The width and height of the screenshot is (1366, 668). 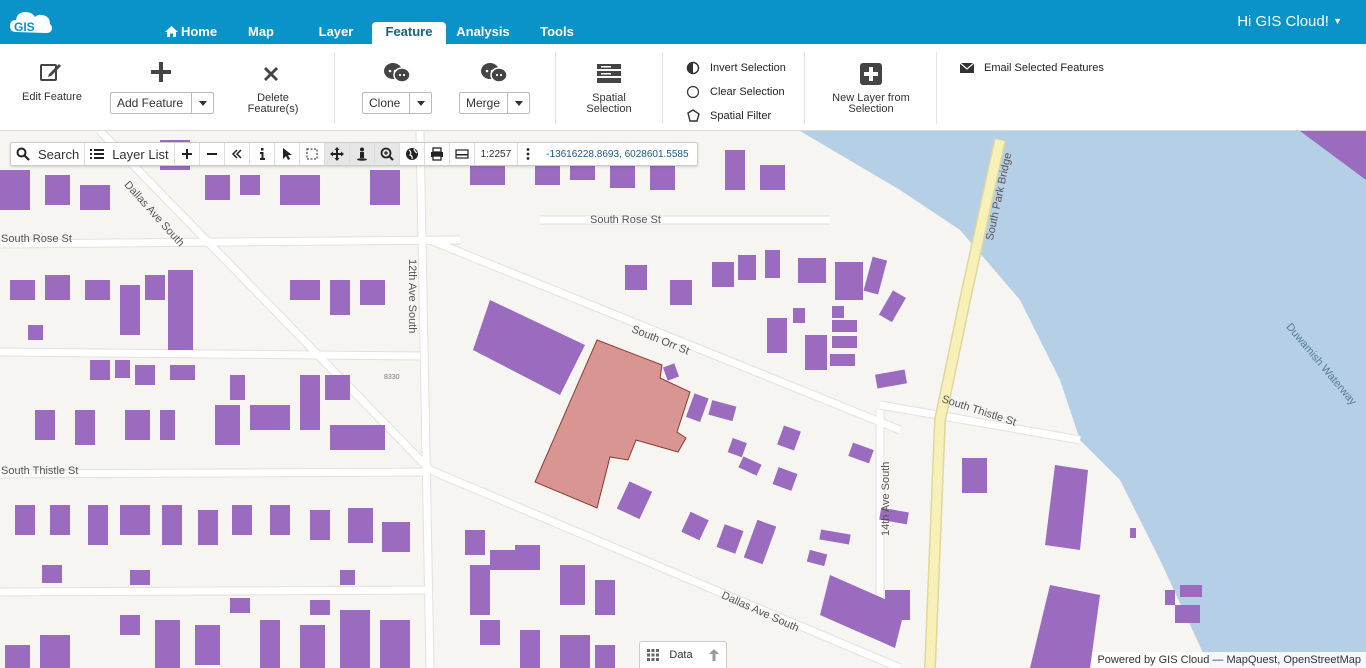 What do you see at coordinates (1032, 68) in the screenshot?
I see `email-selected-features-button: Email Selected Features` at bounding box center [1032, 68].